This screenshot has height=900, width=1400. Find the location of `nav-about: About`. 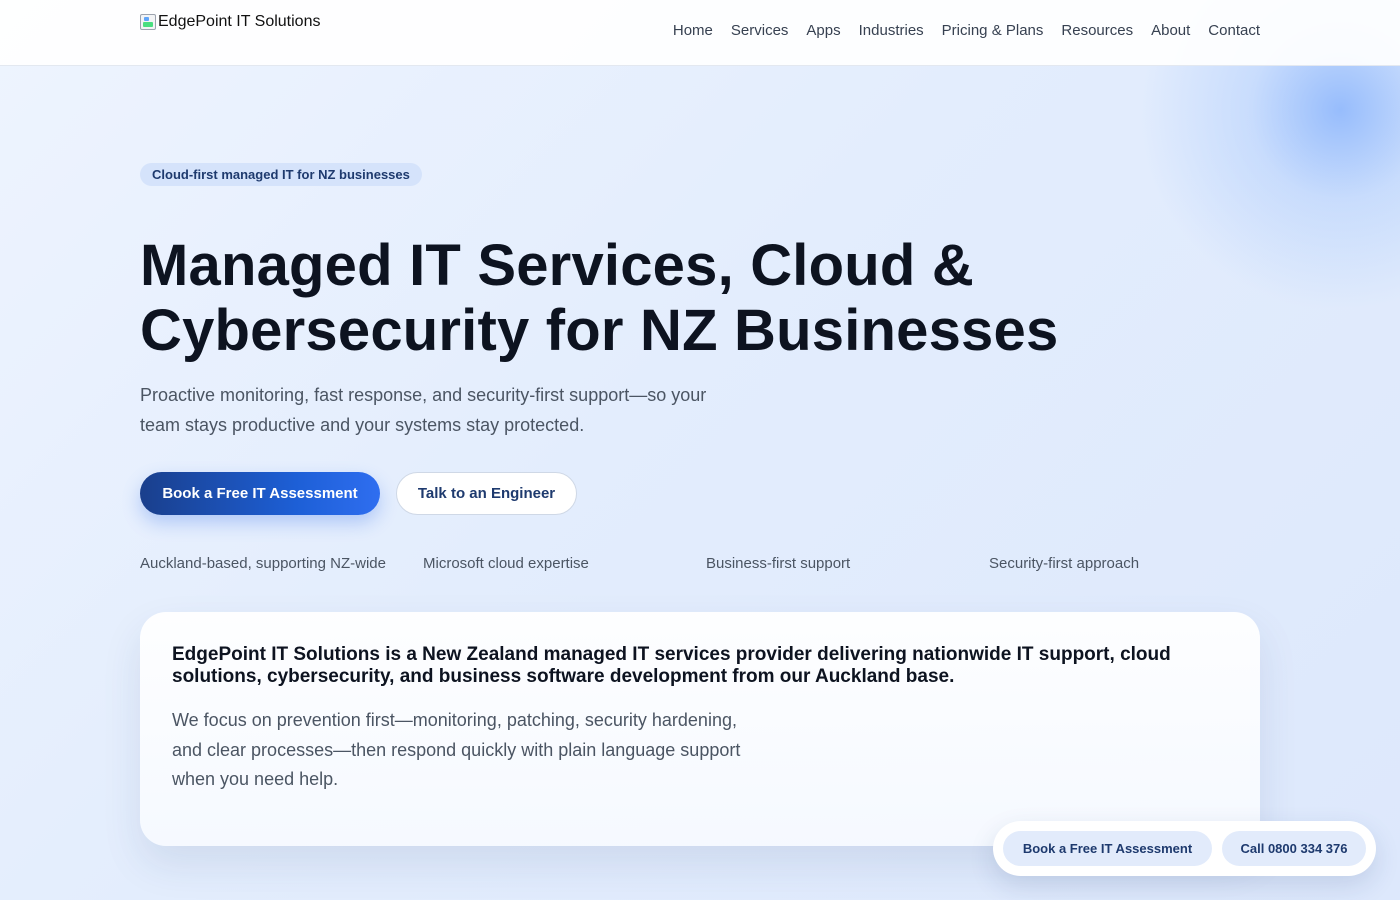

nav-about: About is located at coordinates (1170, 31).